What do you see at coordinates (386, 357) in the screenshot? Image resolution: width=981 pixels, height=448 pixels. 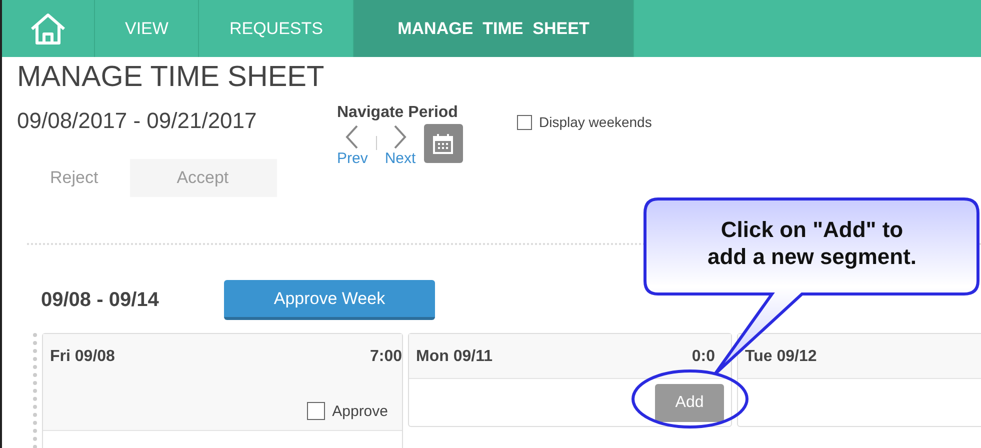 I see `day-total: 7:00` at bounding box center [386, 357].